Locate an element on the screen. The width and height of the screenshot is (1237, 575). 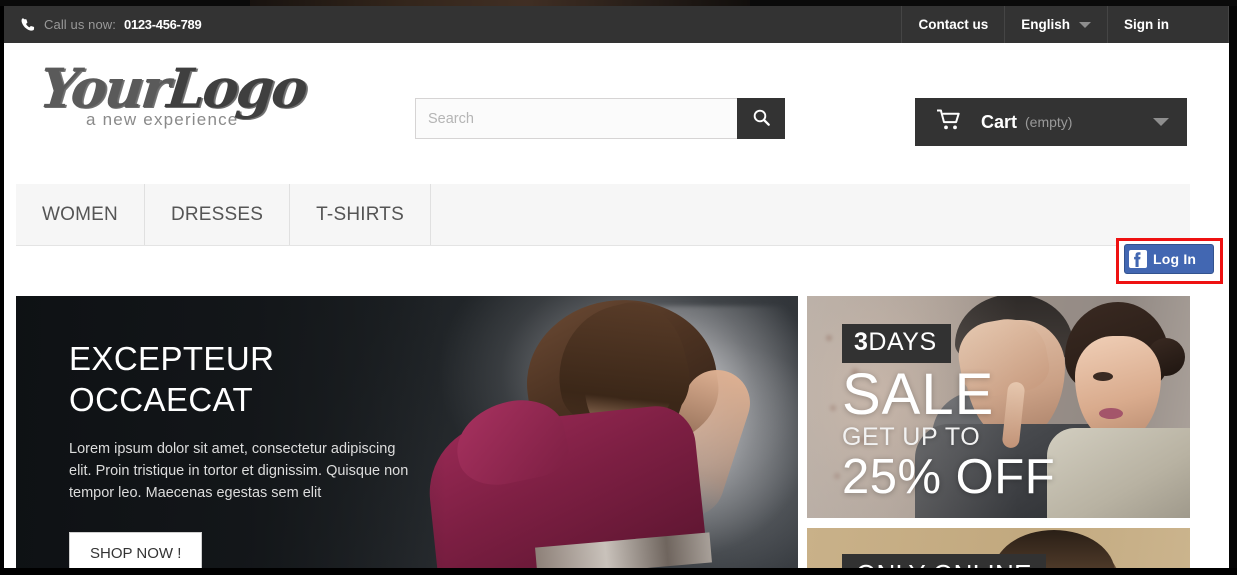
promo-sale-badge: 3DAYS is located at coordinates (896, 343).